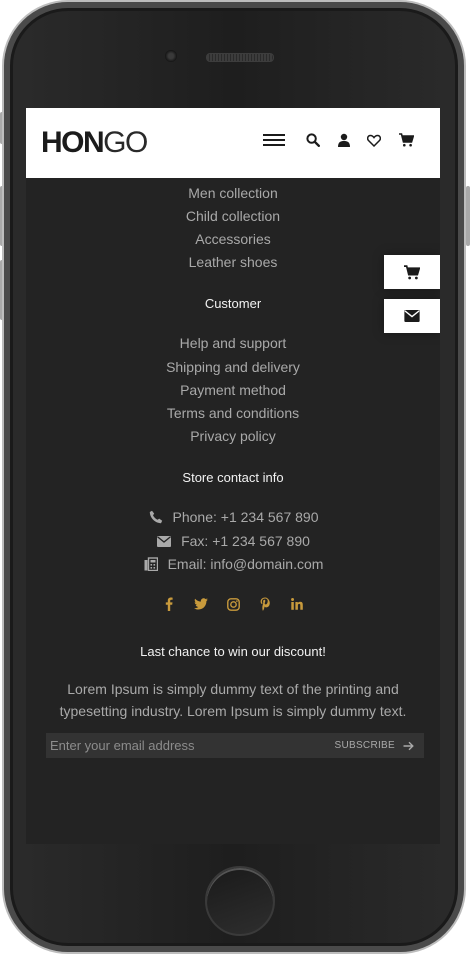 The width and height of the screenshot is (470, 956). Describe the element at coordinates (151, 564) in the screenshot. I see `fax-machine-icon` at that location.